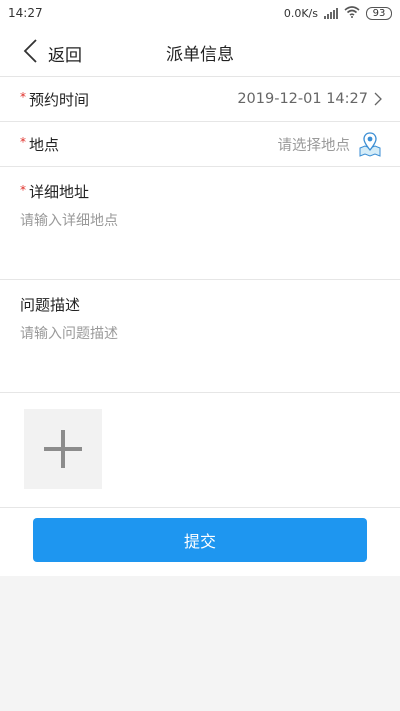  What do you see at coordinates (59, 99) in the screenshot?
I see `appointment-time-label: 预约时间` at bounding box center [59, 99].